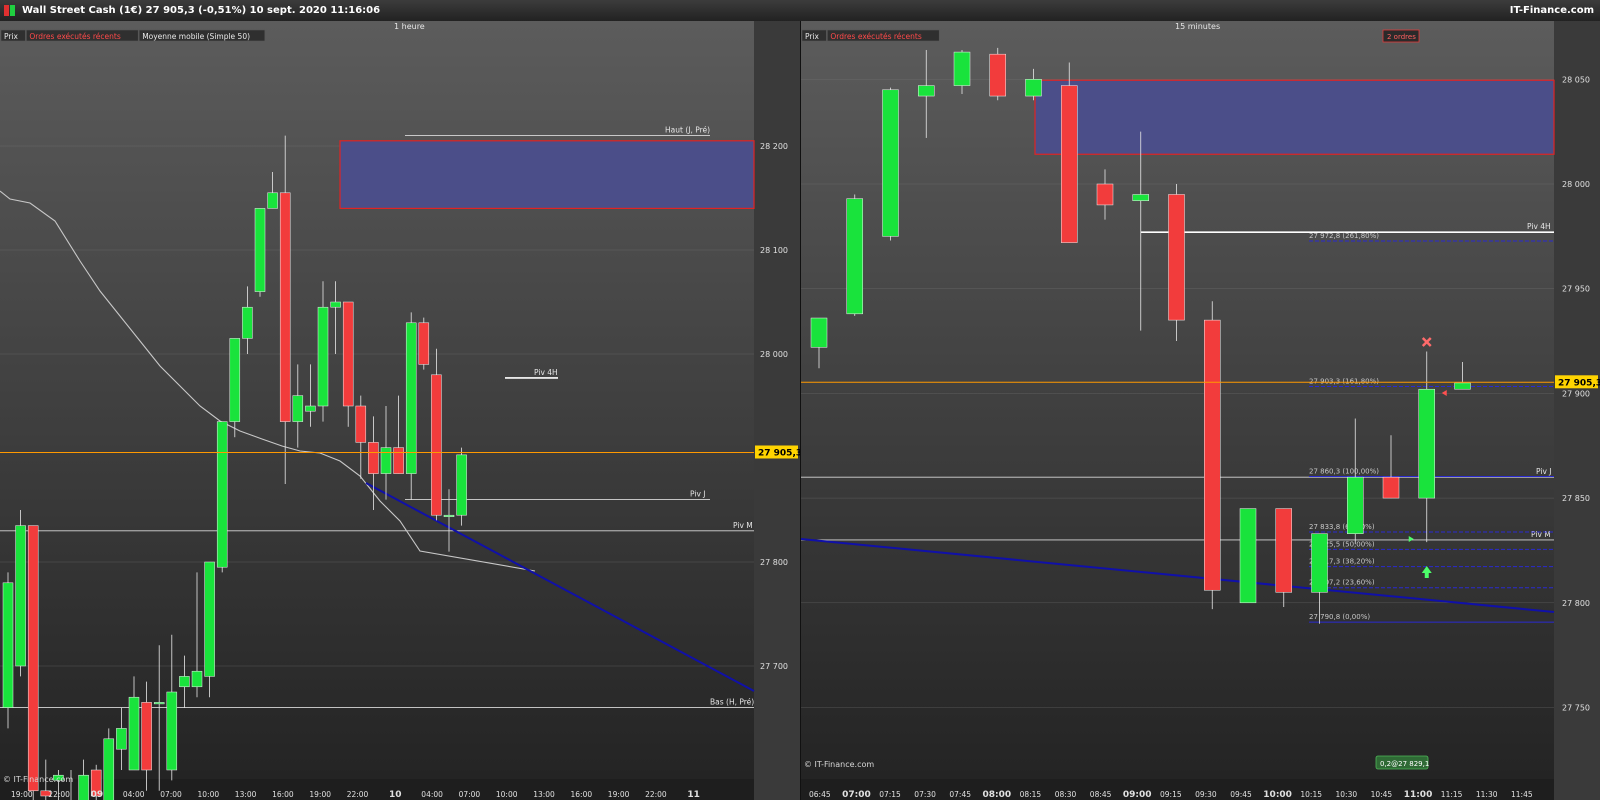 Image resolution: width=1600 pixels, height=800 pixels. What do you see at coordinates (693, 795) in the screenshot?
I see `time-tick-label: 11` at bounding box center [693, 795].